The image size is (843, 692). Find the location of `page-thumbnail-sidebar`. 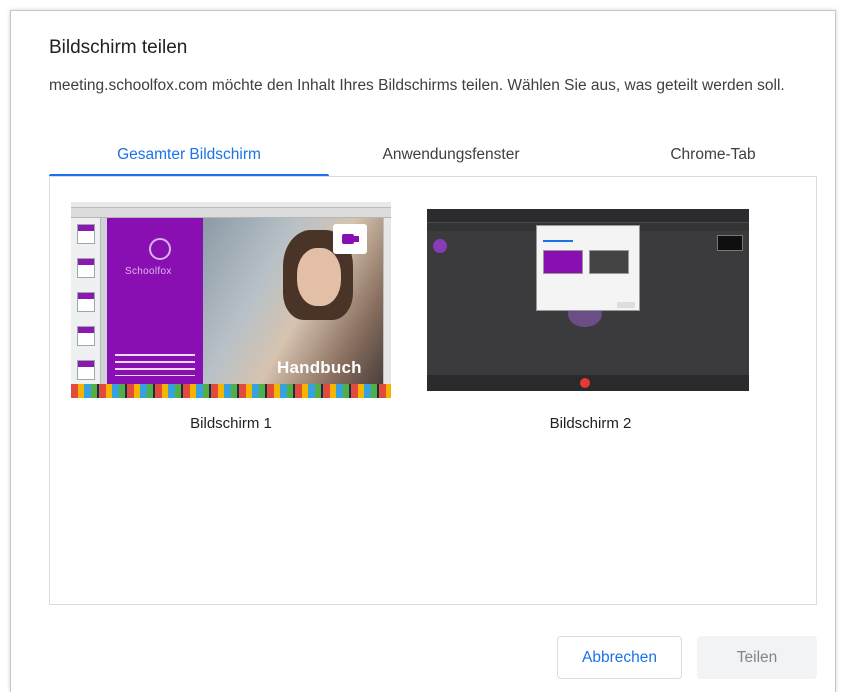

page-thumbnail-sidebar is located at coordinates (86, 301).